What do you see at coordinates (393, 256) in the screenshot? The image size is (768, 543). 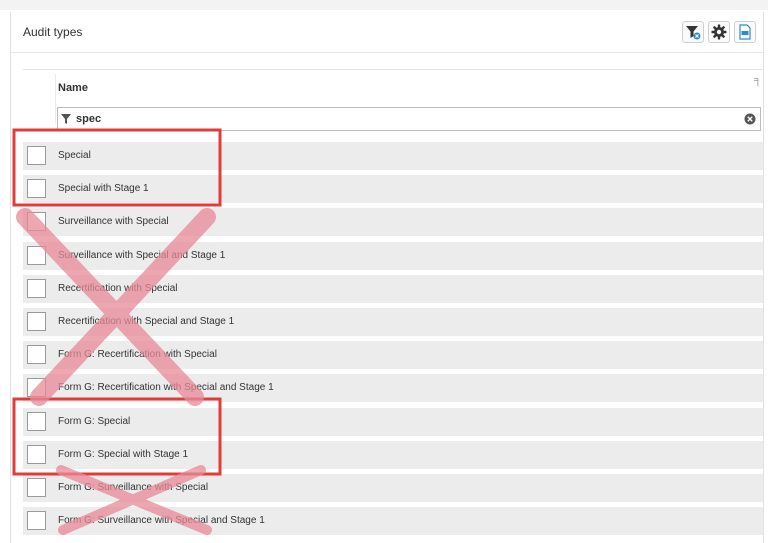 I see `list-item: Surveillance with Special and Stage 1` at bounding box center [393, 256].